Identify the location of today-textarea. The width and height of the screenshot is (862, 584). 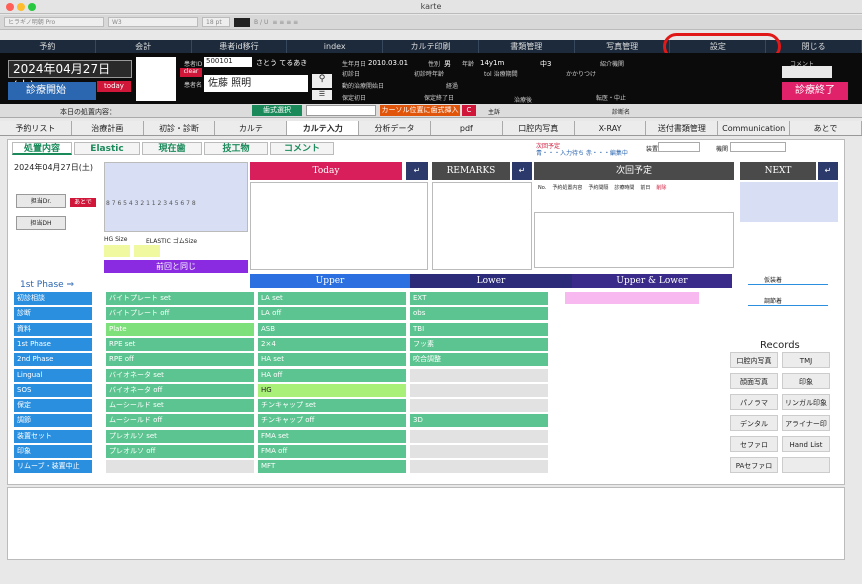
(339, 226).